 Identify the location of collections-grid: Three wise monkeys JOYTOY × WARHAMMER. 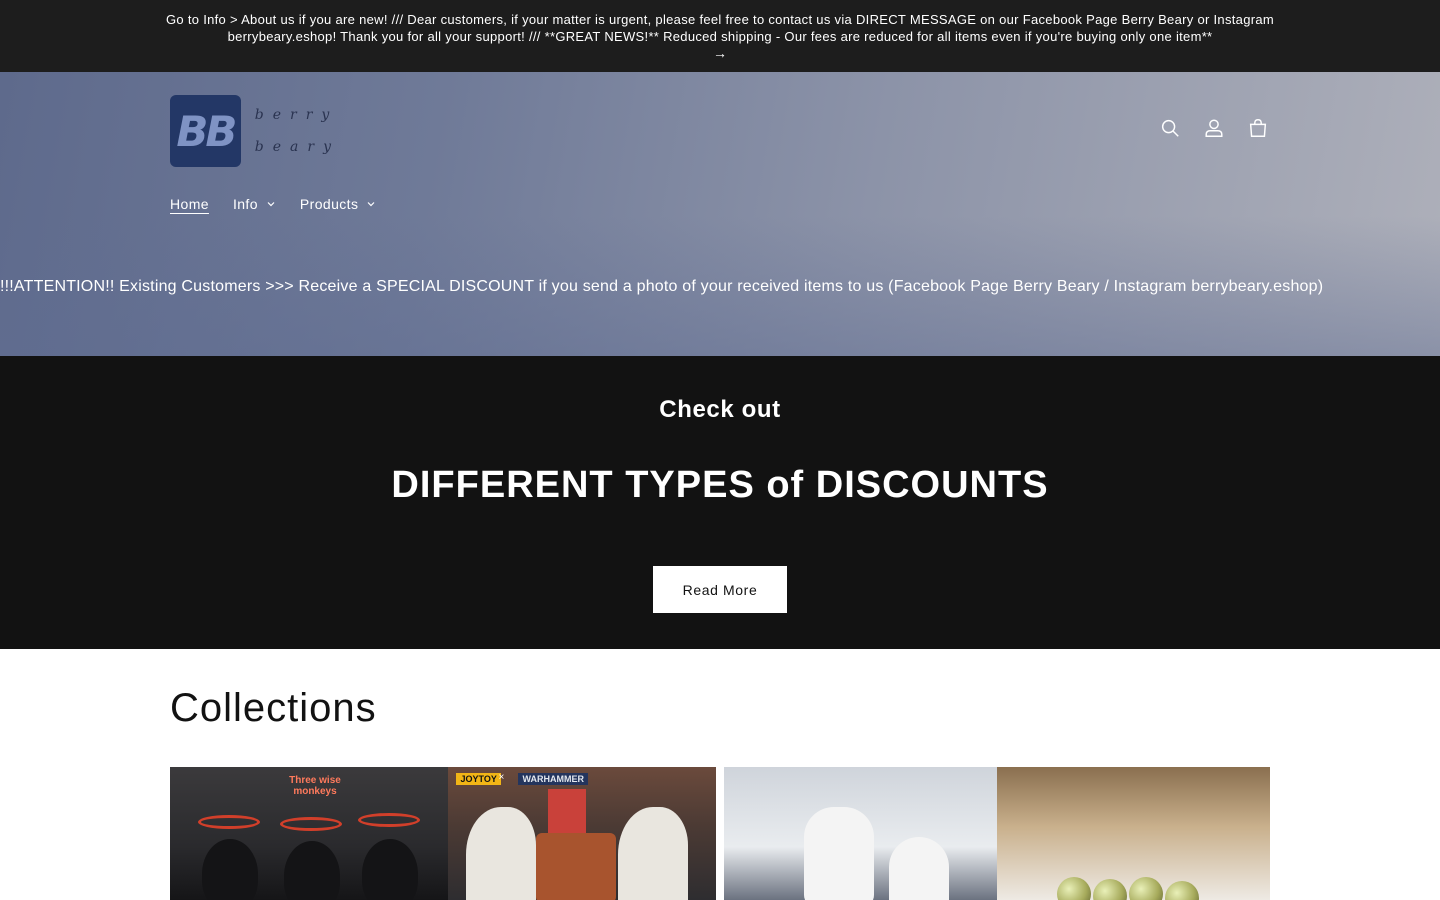
(720, 833).